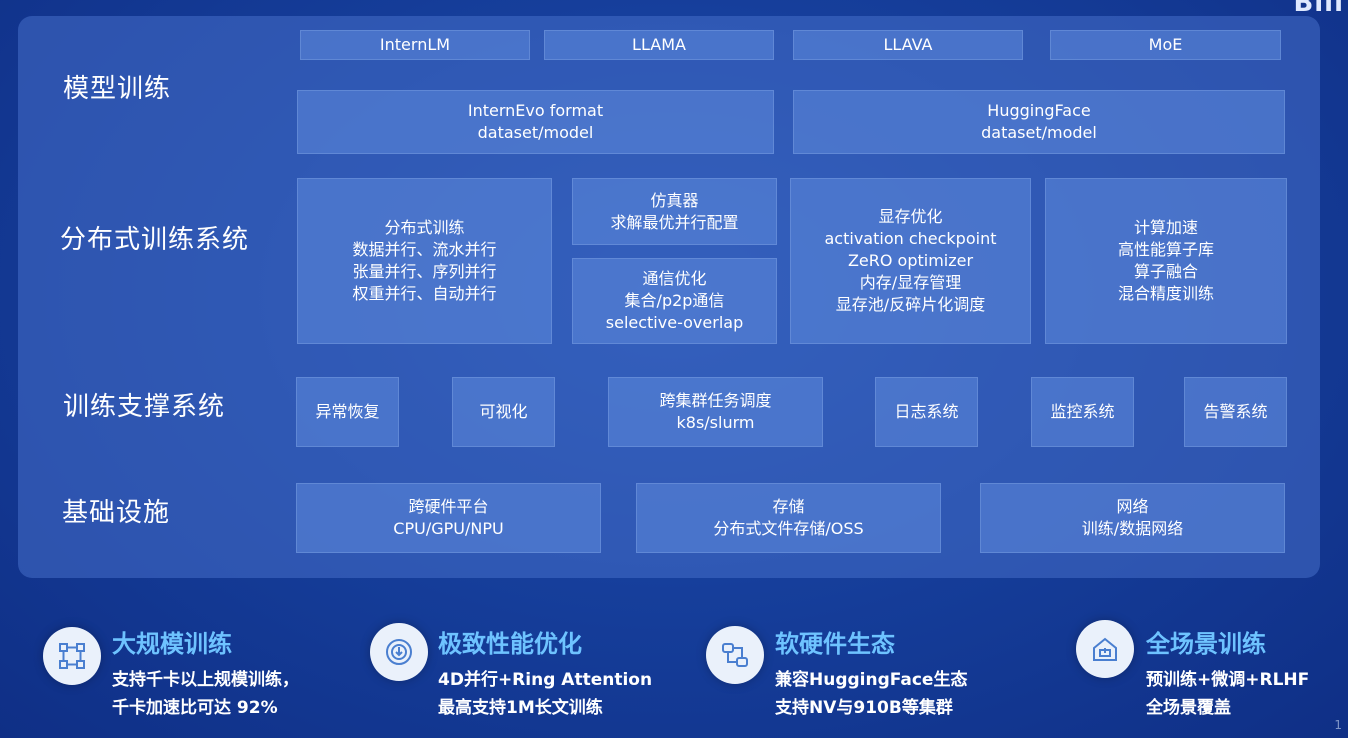  Describe the element at coordinates (399, 652) in the screenshot. I see `speed-gauge-icon` at that location.